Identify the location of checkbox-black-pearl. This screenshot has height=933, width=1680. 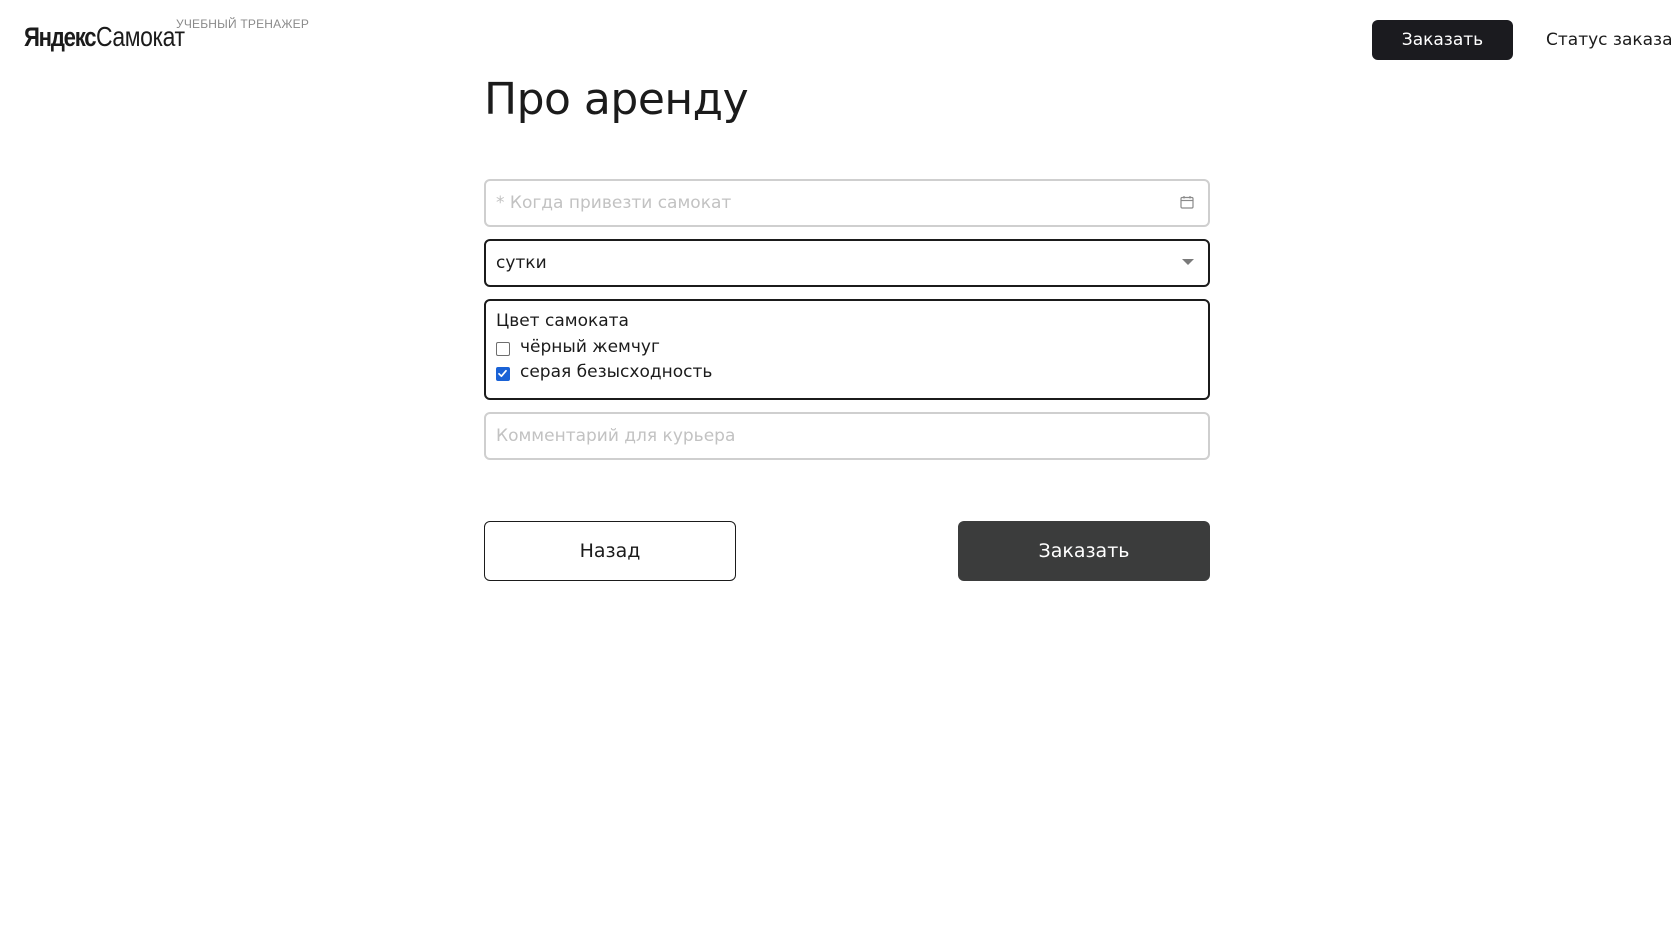
(503, 349).